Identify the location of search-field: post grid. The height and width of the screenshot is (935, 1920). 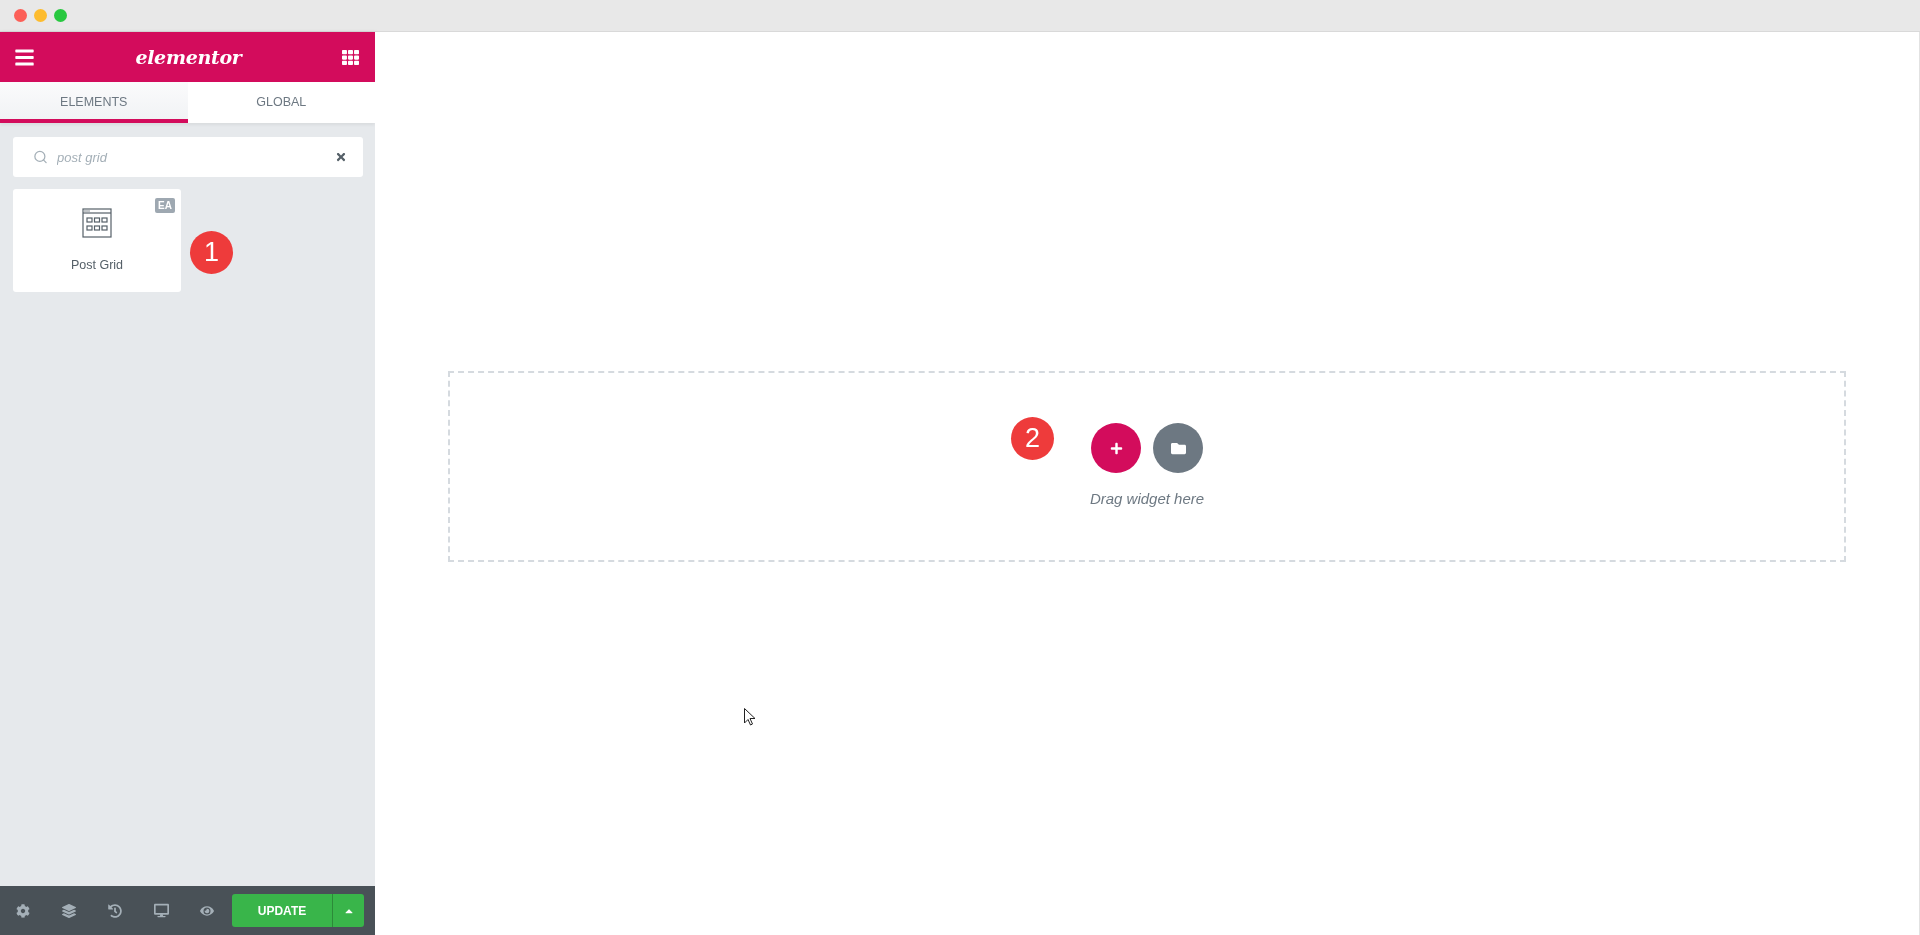
(188, 157).